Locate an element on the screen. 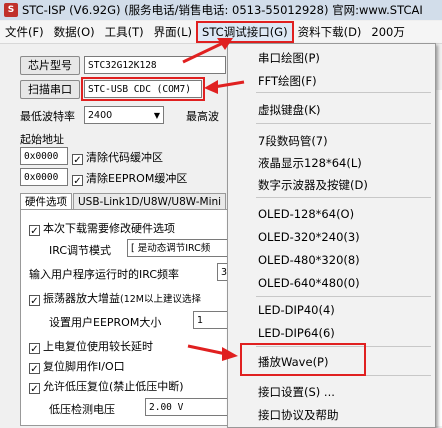 Image resolution: width=442 pixels, height=428 pixels. stc-app-icon: S is located at coordinates (11, 10).